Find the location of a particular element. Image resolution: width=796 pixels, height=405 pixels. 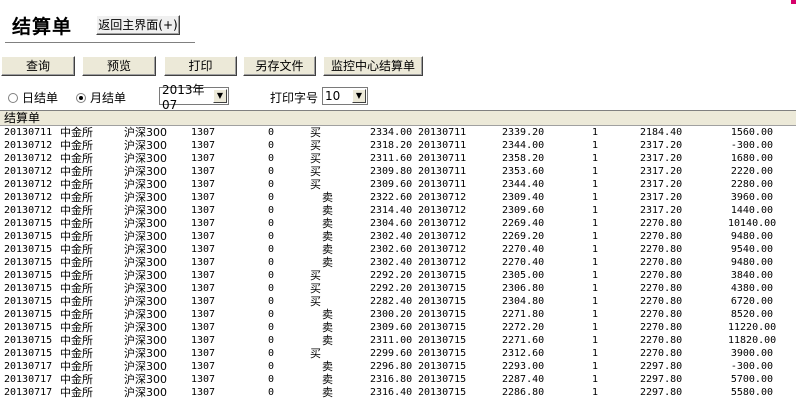

monthly-statement-radio: 月结单 is located at coordinates (101, 97).